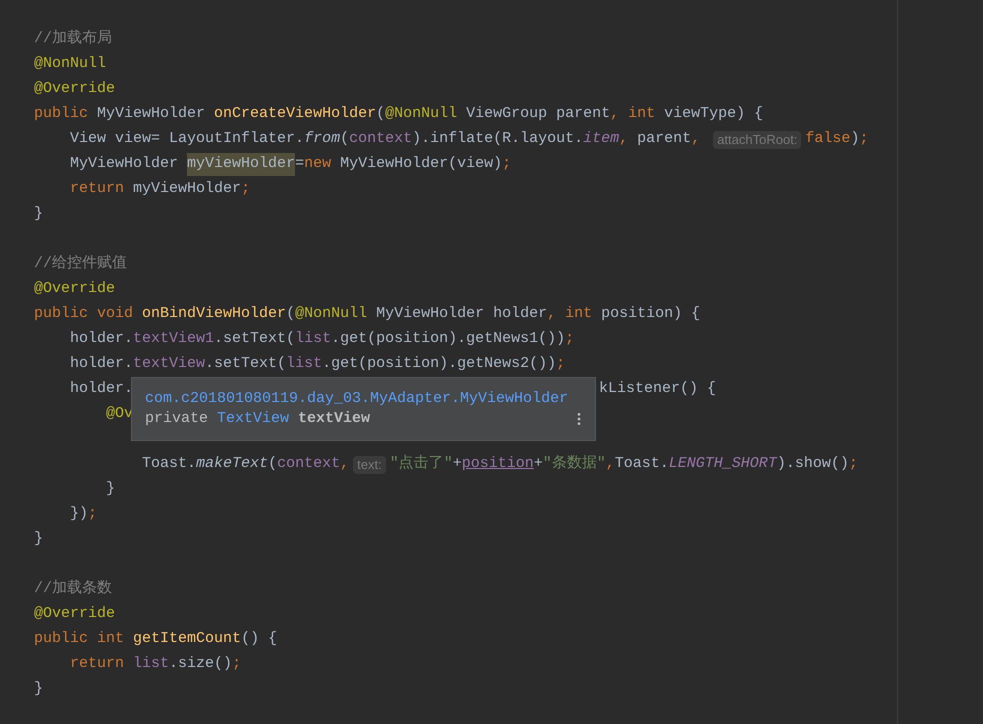 The width and height of the screenshot is (983, 724). What do you see at coordinates (601, 139) in the screenshot?
I see `field-name: item` at bounding box center [601, 139].